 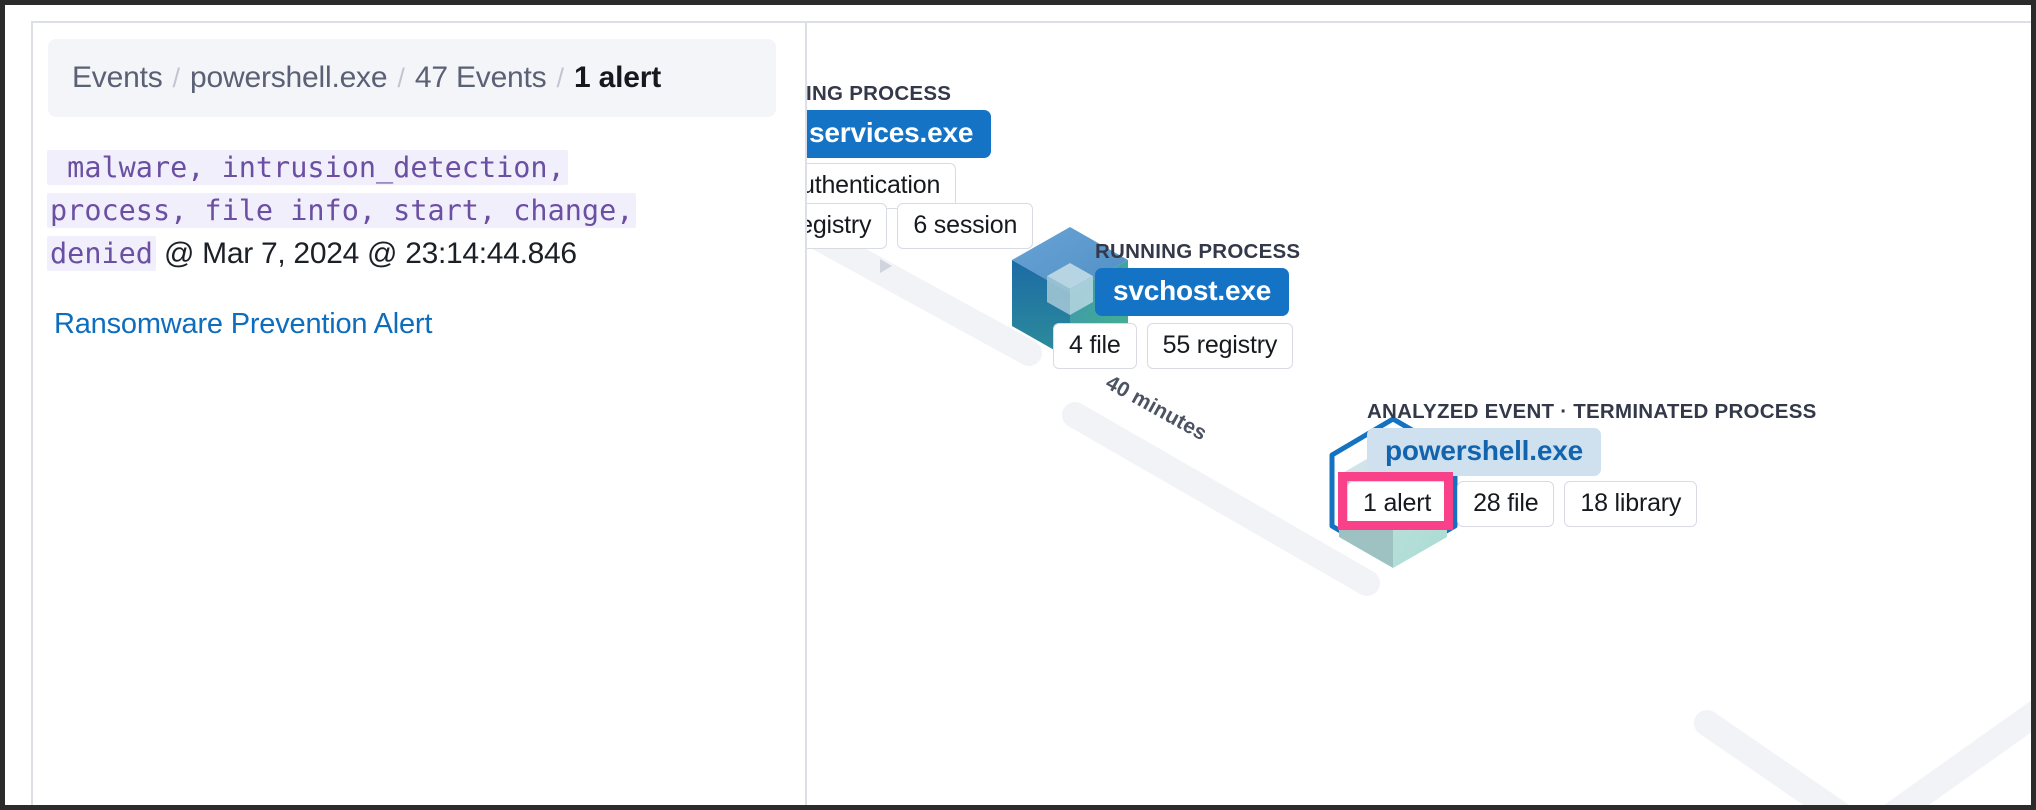 I want to click on breadcrumb-item-alert-count: 1 alert, so click(x=617, y=77).